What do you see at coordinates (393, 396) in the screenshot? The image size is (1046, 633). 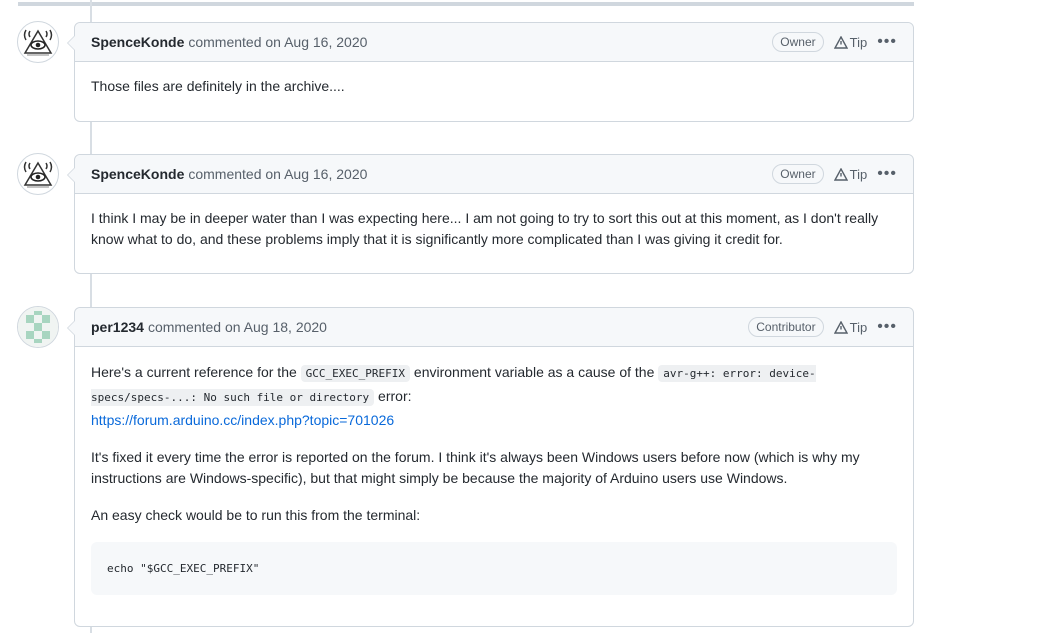 I see `paragraph-text: error:` at bounding box center [393, 396].